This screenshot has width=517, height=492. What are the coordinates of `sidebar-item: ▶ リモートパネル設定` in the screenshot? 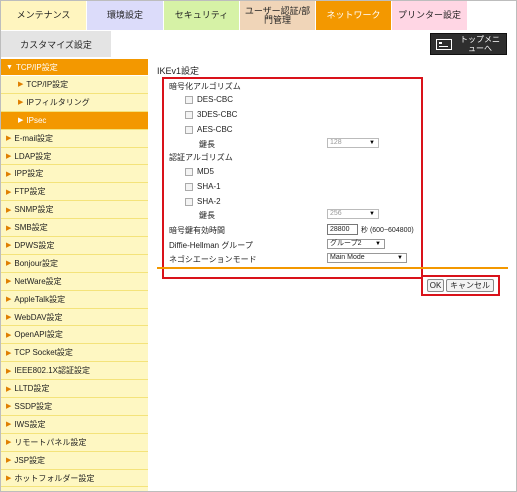 It's located at (74, 443).